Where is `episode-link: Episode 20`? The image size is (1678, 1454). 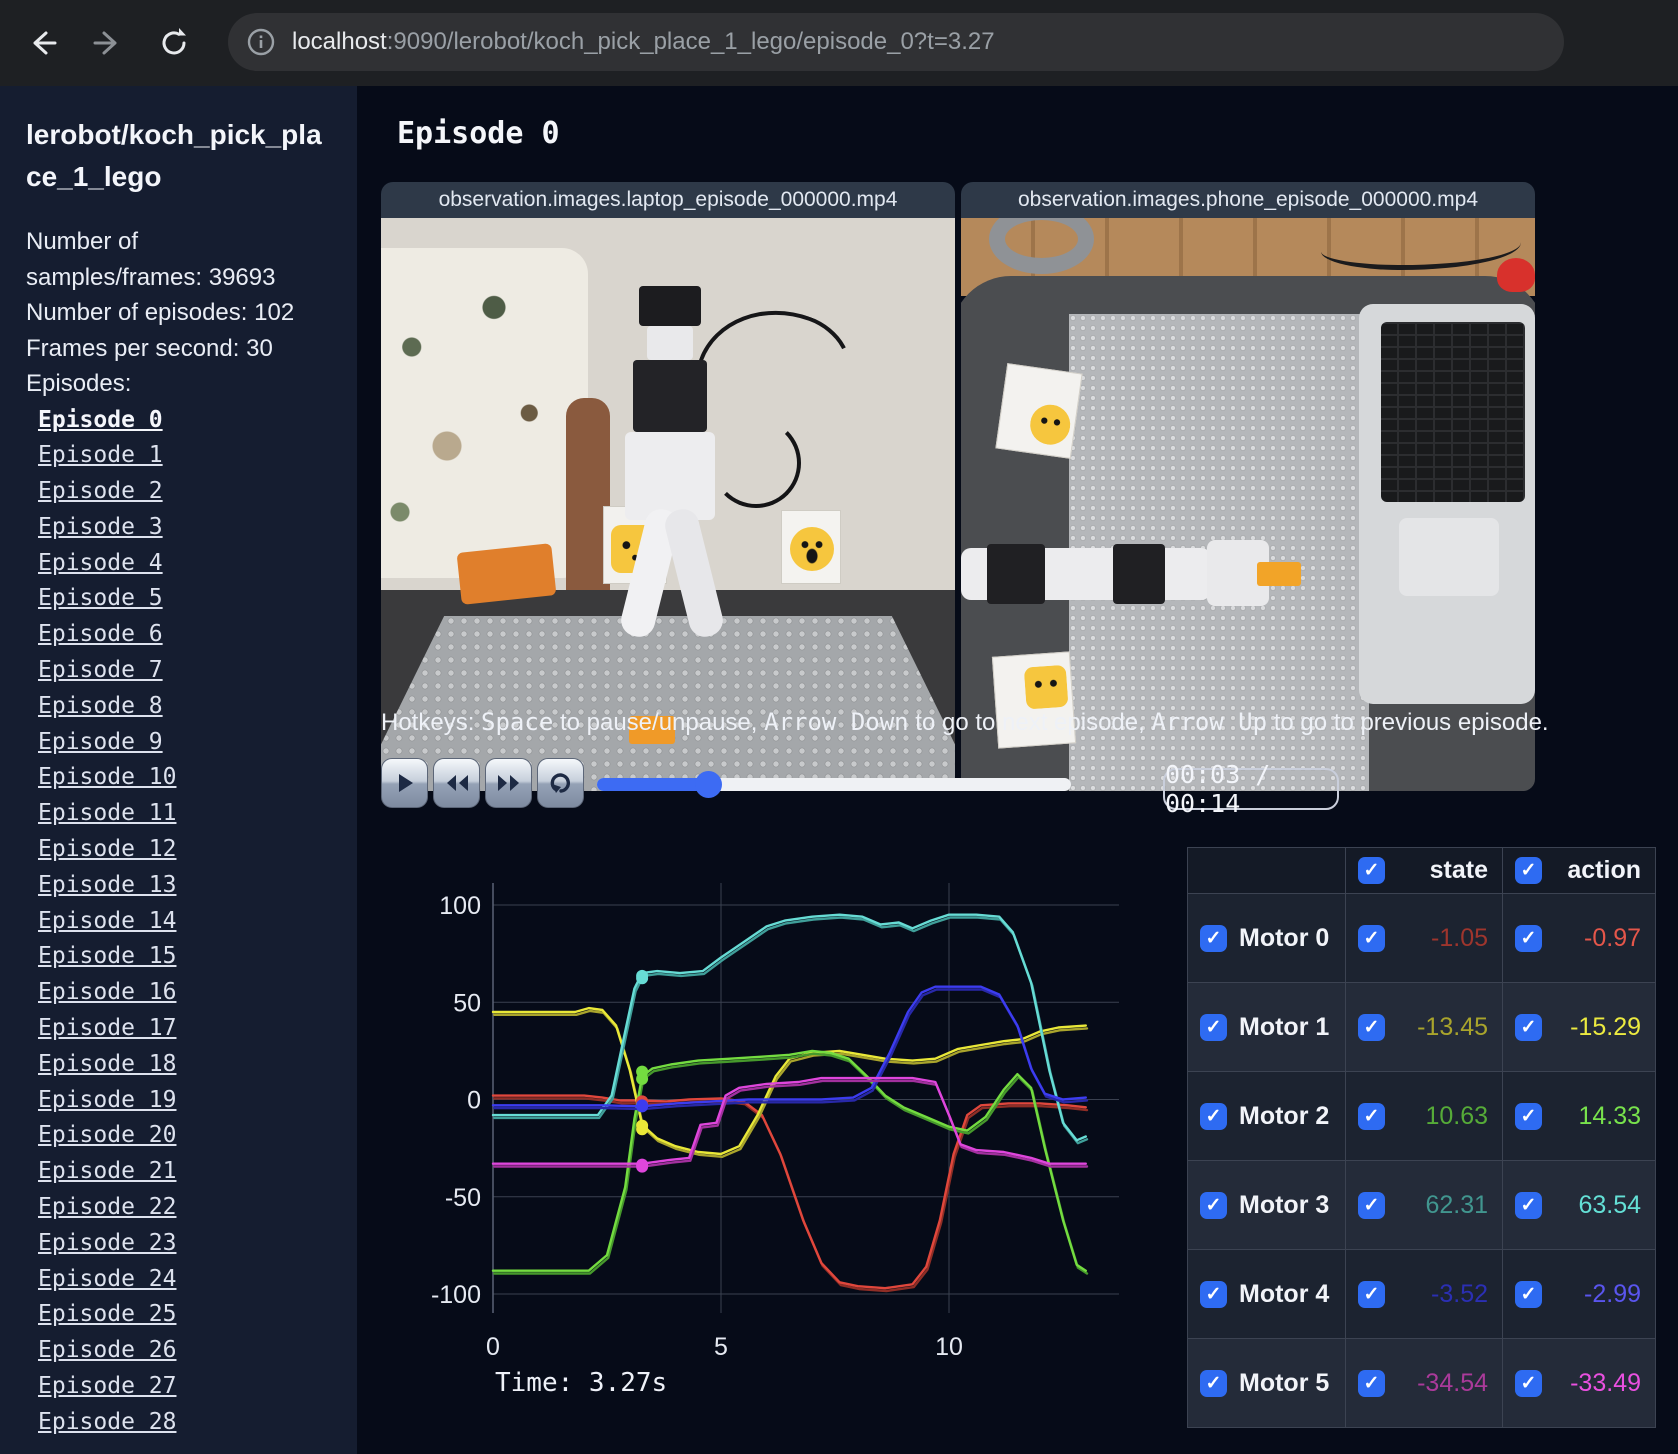 episode-link: Episode 20 is located at coordinates (107, 1135).